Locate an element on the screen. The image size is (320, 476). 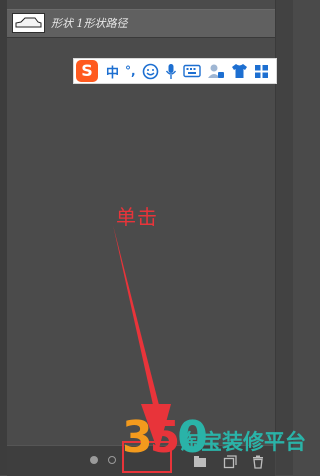
tshirt-icon is located at coordinates (239, 71).